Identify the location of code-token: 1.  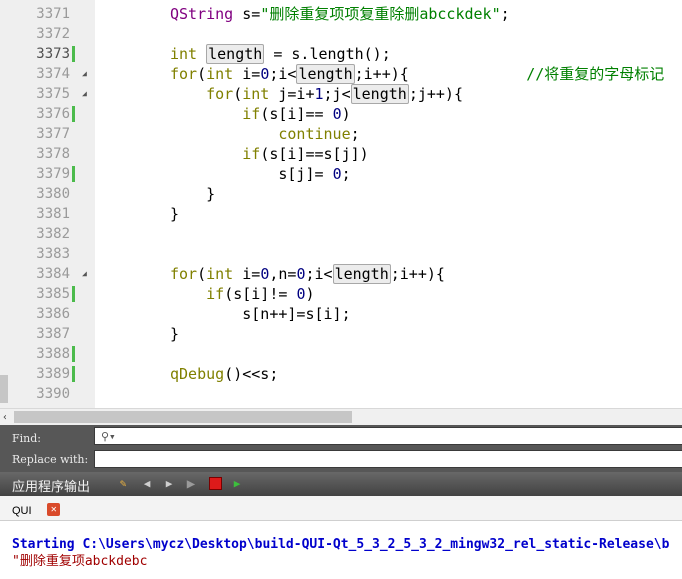
(319, 94).